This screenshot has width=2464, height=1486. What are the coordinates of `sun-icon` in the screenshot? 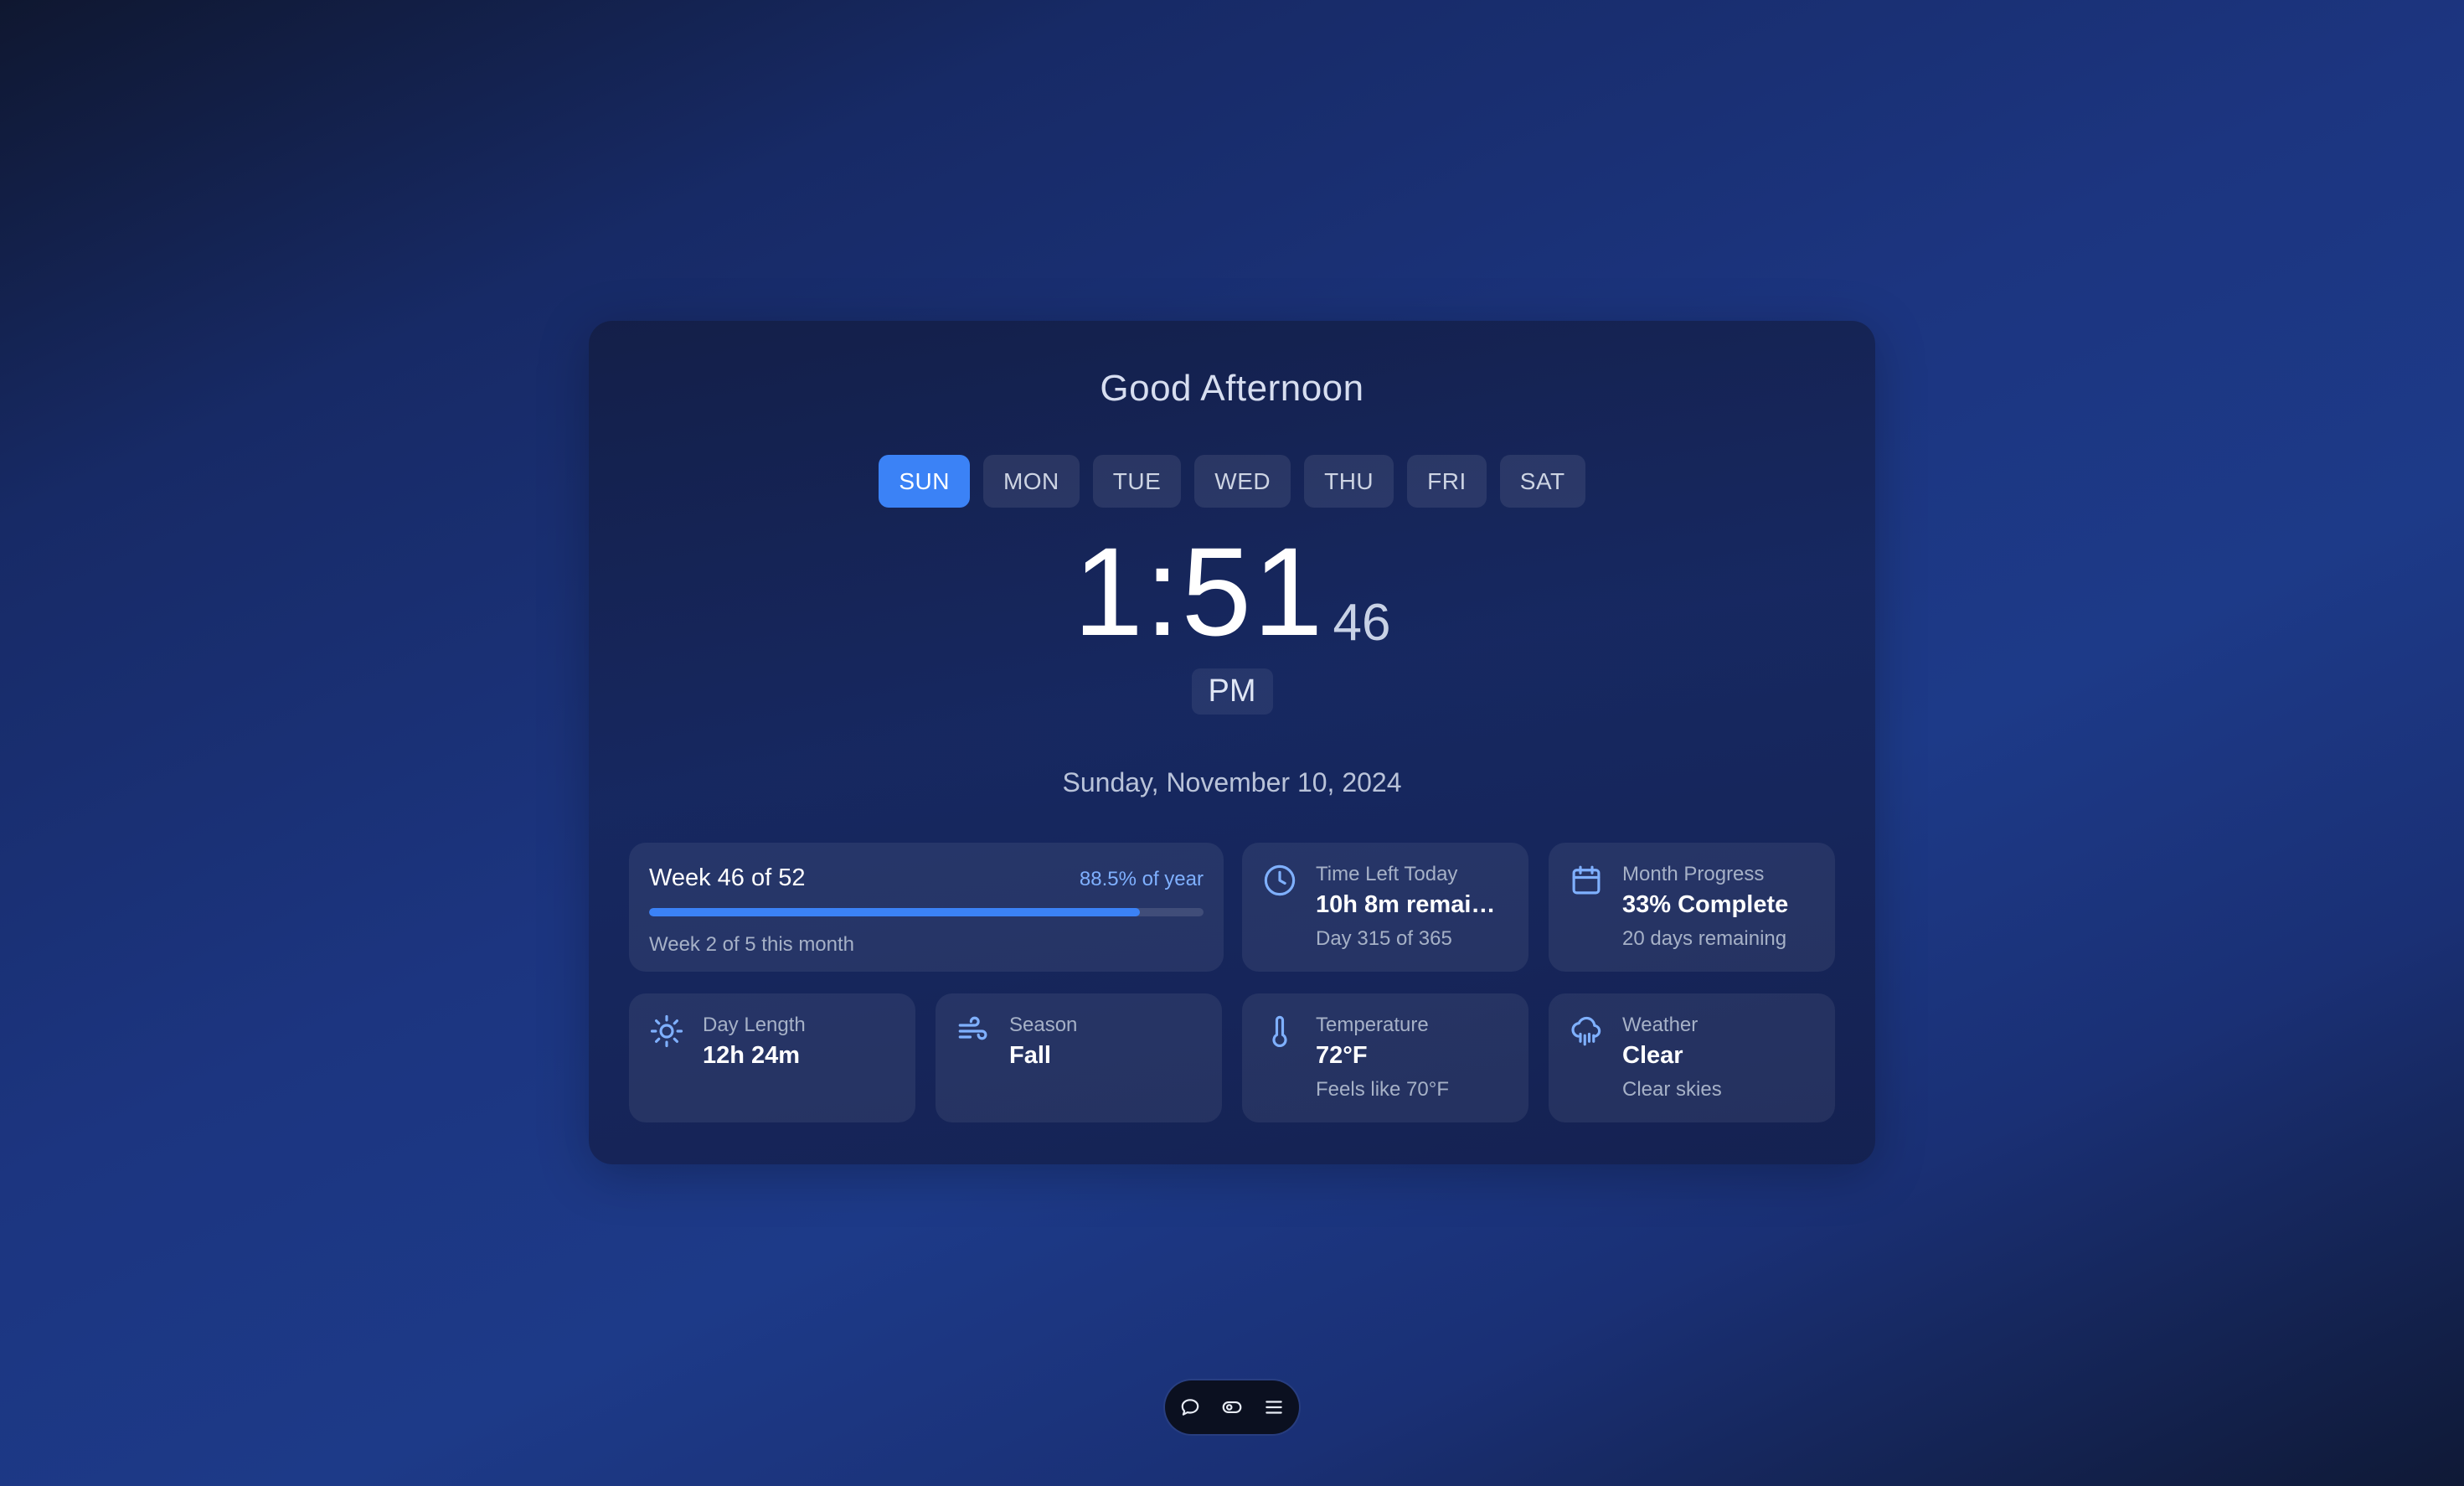 It's located at (666, 1031).